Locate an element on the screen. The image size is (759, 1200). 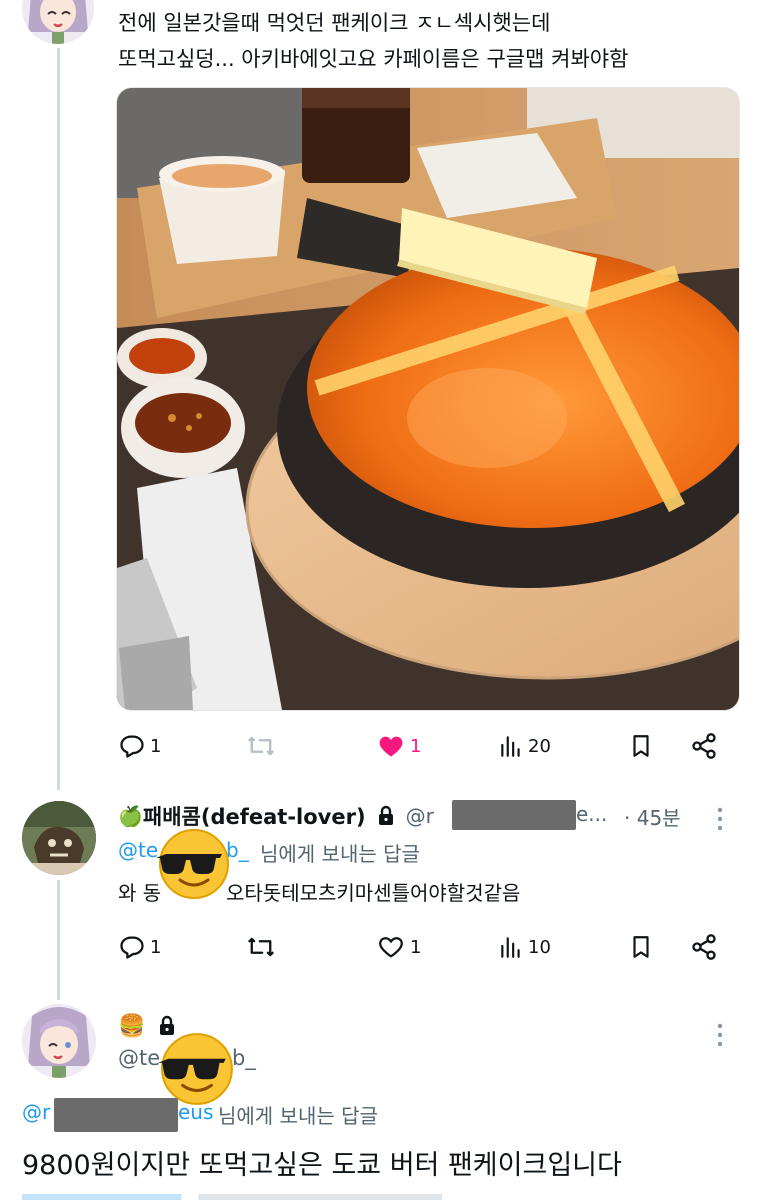
views-count: 10 is located at coordinates (539, 947).